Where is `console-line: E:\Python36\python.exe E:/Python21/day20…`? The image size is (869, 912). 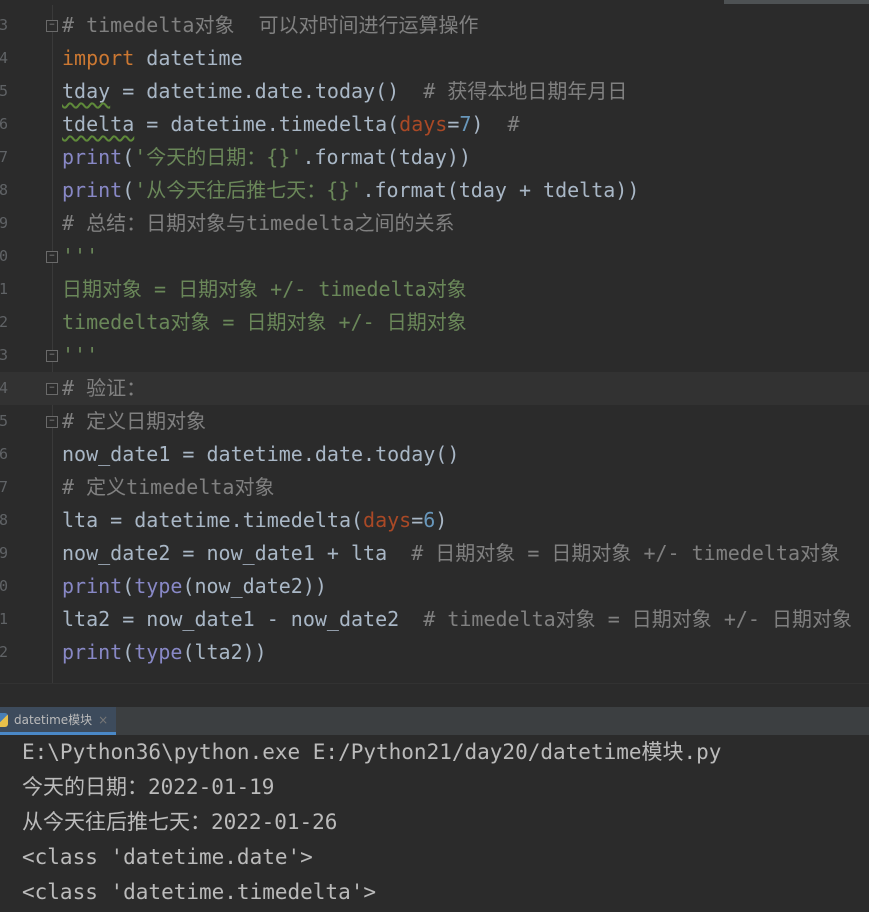 console-line: E:\Python36\python.exe E:/Python21/day20… is located at coordinates (372, 752).